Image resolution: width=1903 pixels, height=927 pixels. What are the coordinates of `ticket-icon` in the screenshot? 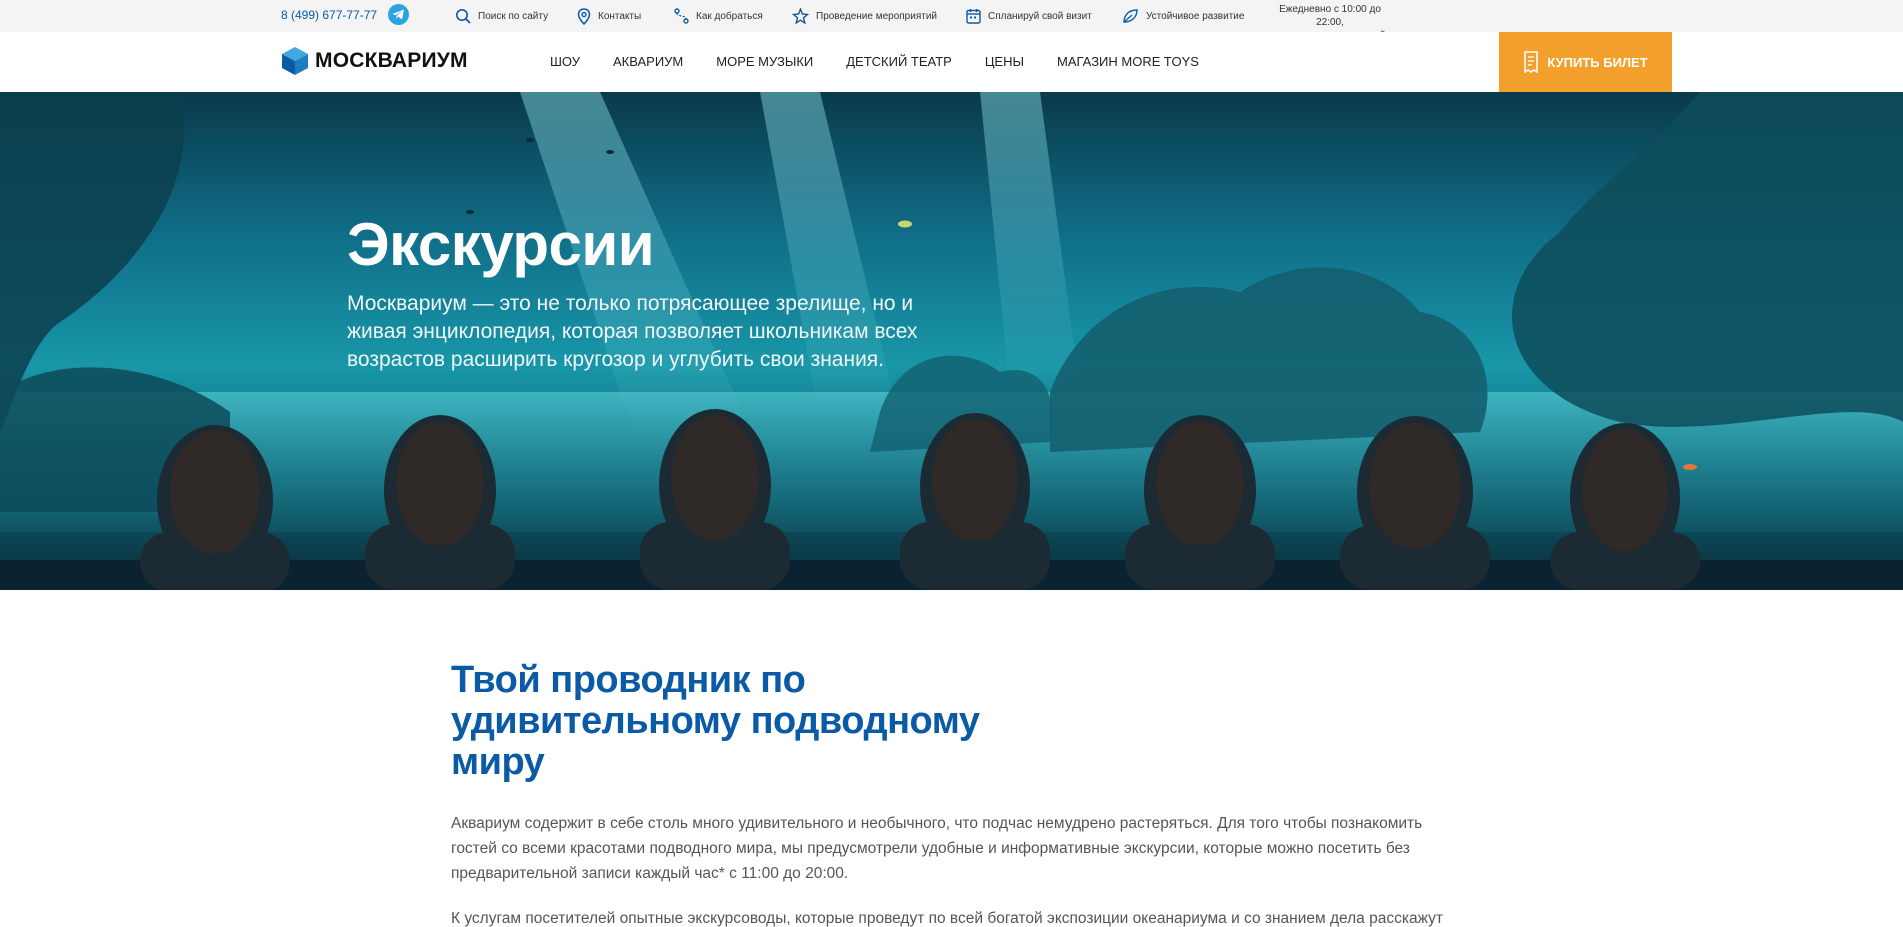 It's located at (1531, 62).